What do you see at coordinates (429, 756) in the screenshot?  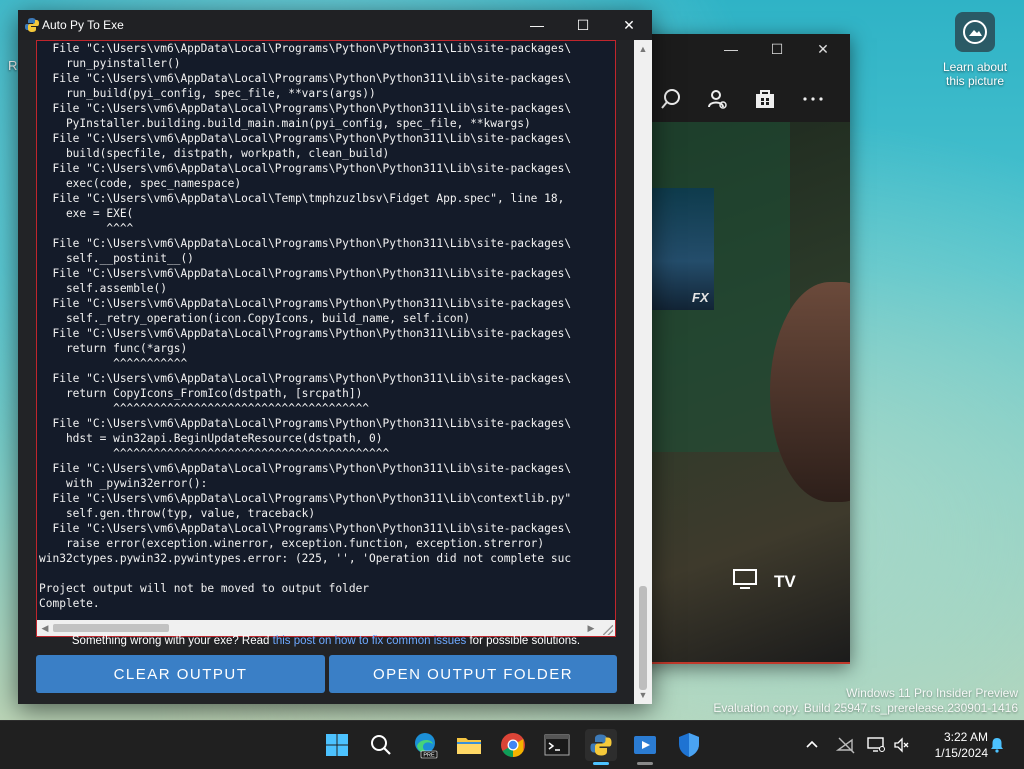 I see `edge-pre-badge: PRE` at bounding box center [429, 756].